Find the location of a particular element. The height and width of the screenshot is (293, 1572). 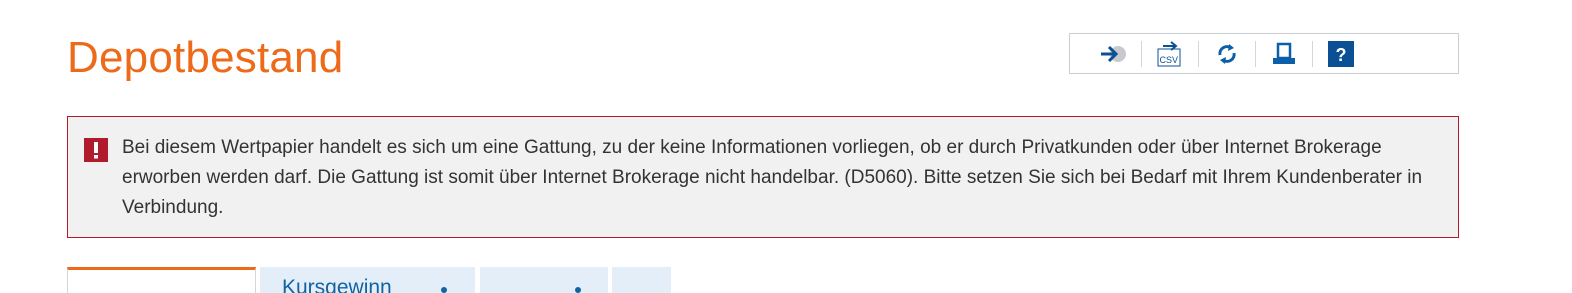

help-button: ? is located at coordinates (1341, 53).